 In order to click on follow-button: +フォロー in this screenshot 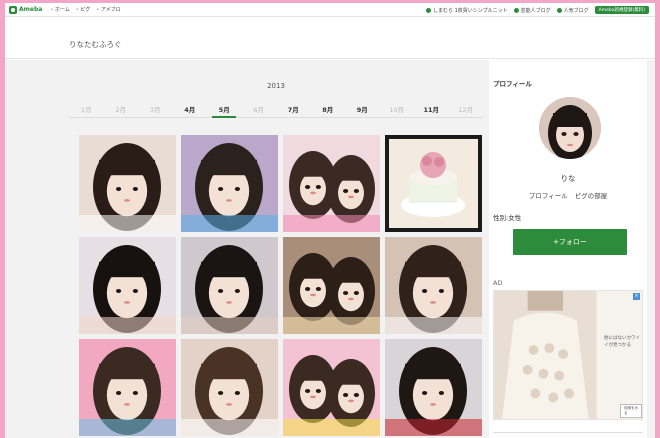, I will do `click(570, 242)`.